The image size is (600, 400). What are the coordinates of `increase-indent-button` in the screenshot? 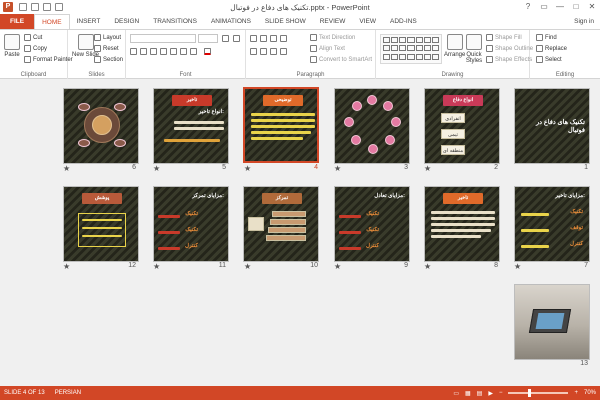 It's located at (283, 38).